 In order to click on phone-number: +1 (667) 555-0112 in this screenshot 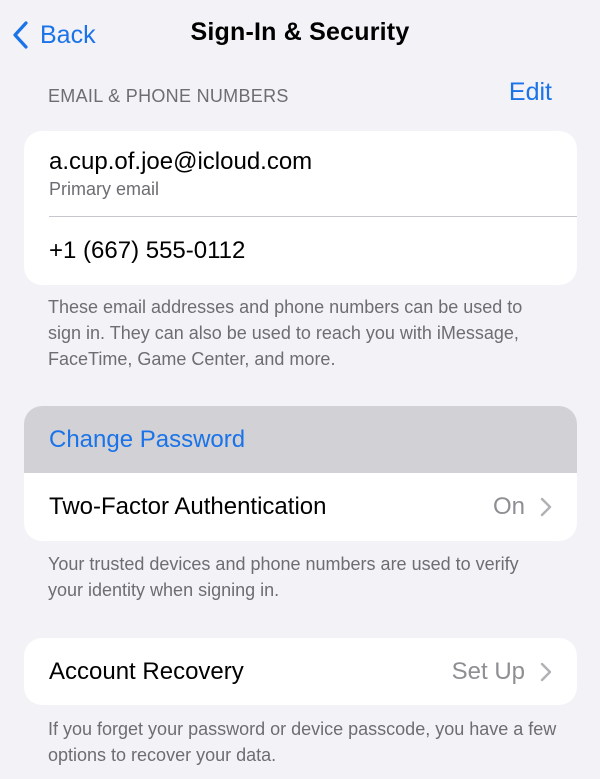, I will do `click(147, 250)`.